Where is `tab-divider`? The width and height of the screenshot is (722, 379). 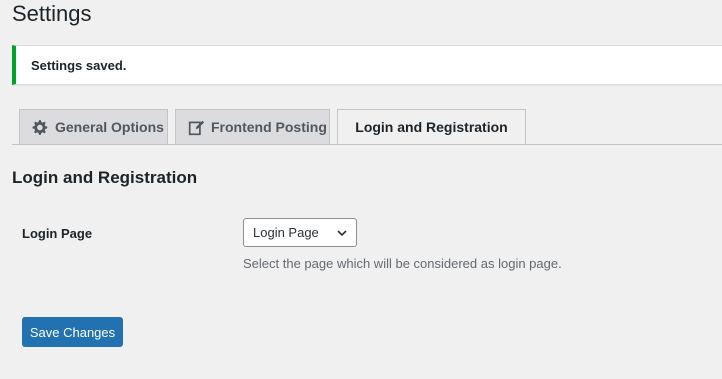 tab-divider is located at coordinates (367, 144).